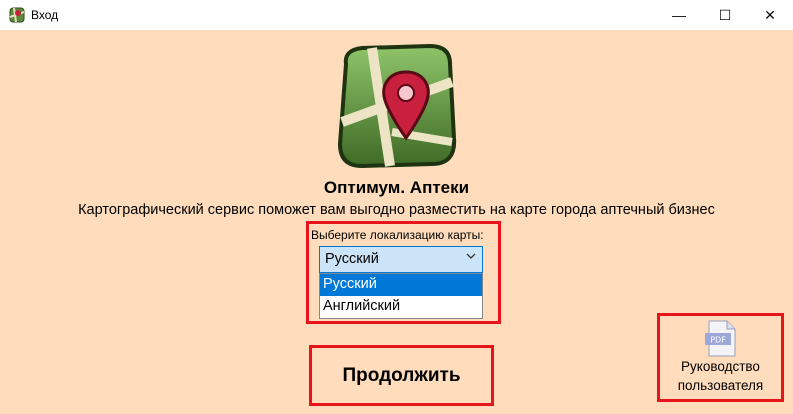 Image resolution: width=793 pixels, height=414 pixels. I want to click on user-guide-label-line1: Руководство, so click(720, 366).